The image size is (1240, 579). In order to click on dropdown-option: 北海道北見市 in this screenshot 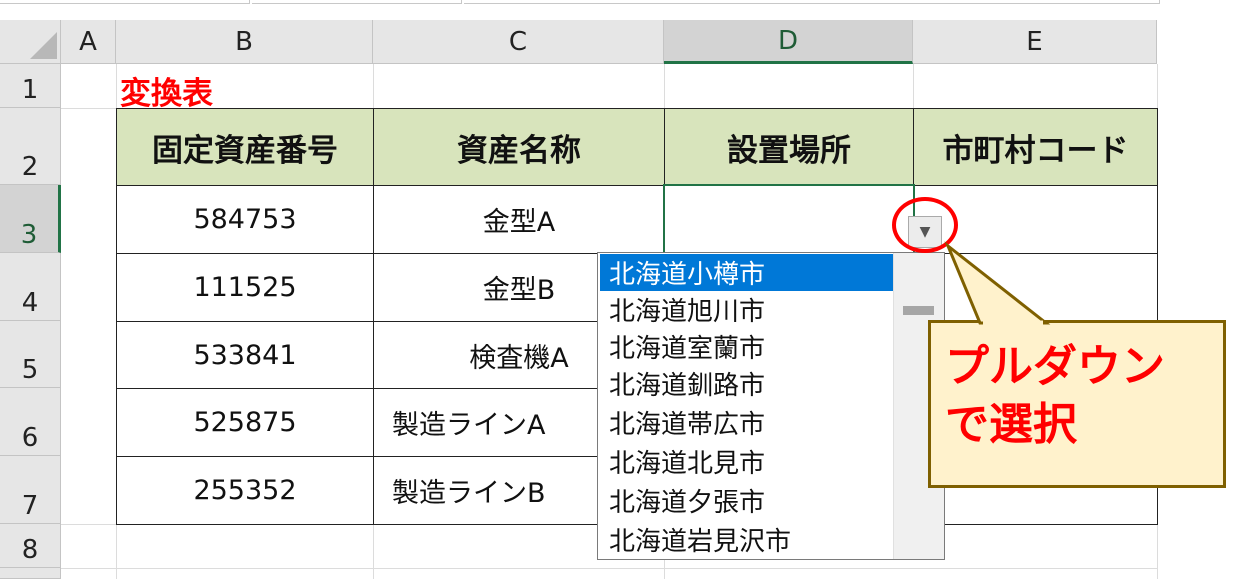, I will do `click(746, 461)`.